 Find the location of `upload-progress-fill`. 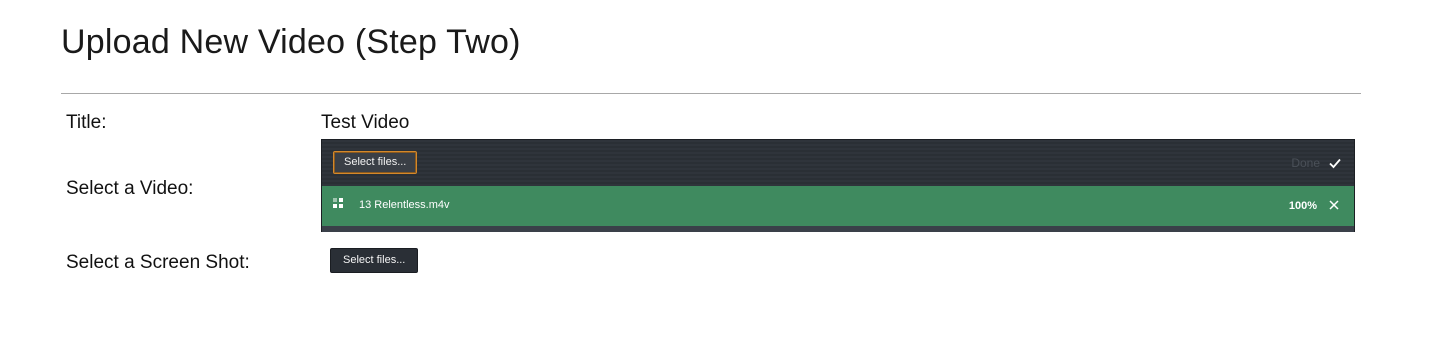

upload-progress-fill is located at coordinates (838, 229).